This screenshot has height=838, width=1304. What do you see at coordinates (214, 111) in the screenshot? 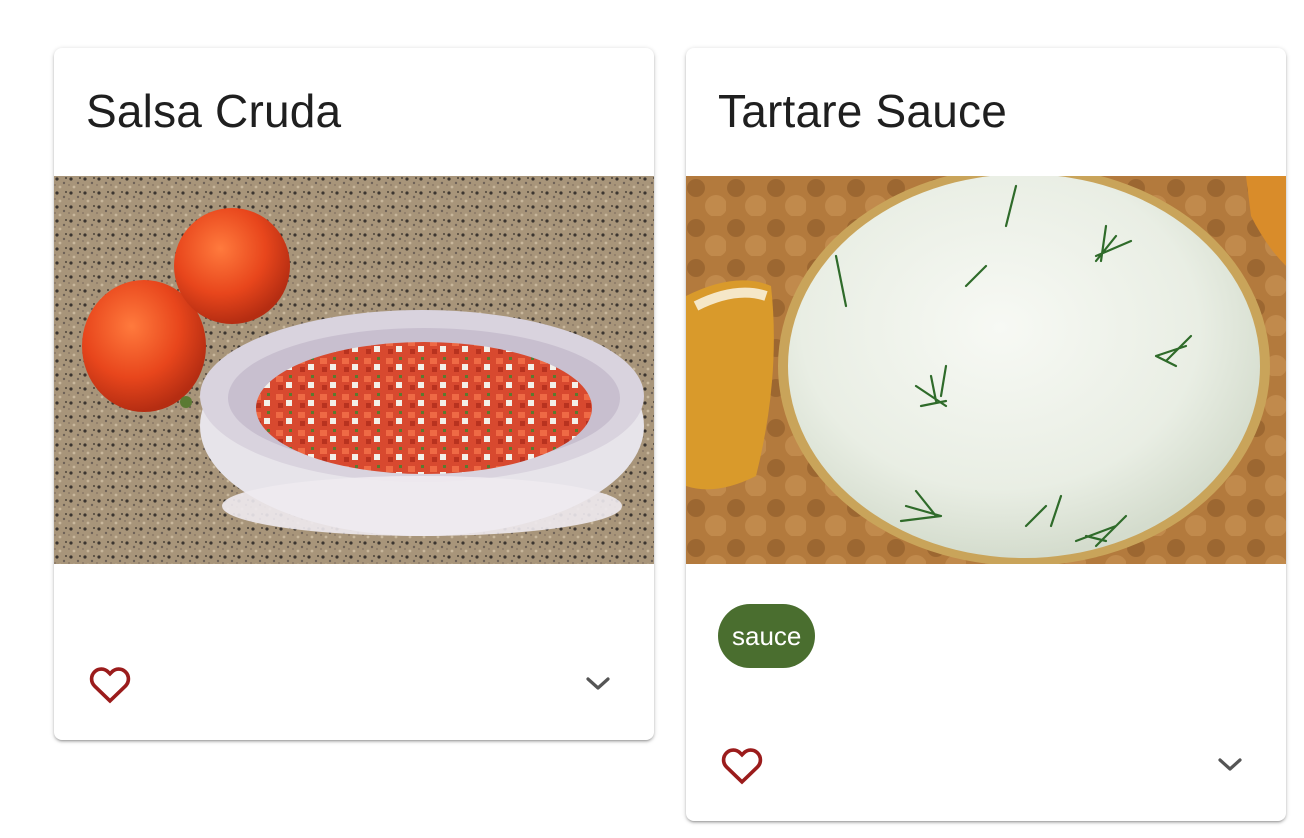
I see `recipe-title: Salsa Cruda` at bounding box center [214, 111].